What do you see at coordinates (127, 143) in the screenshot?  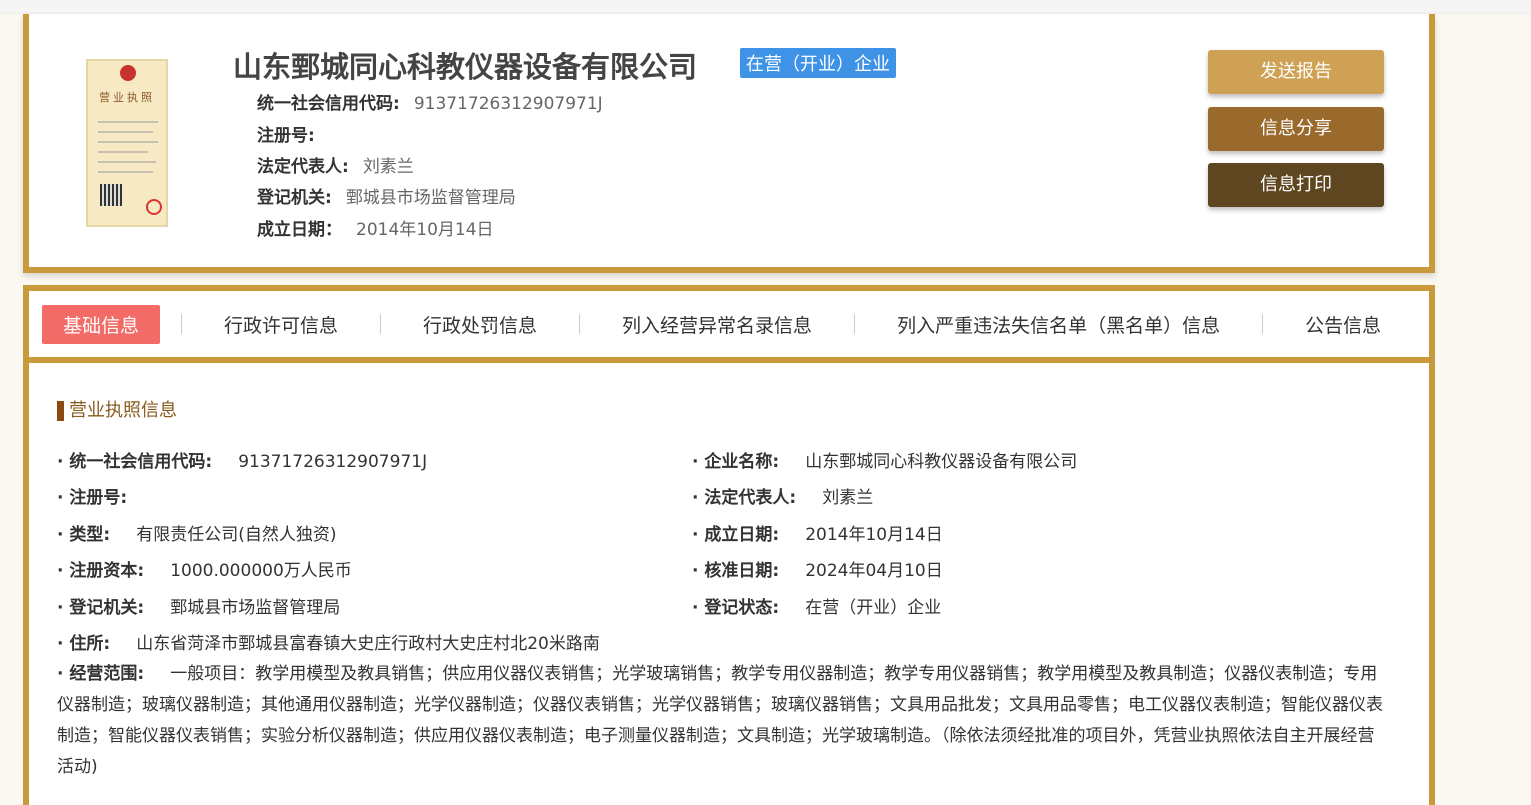 I see `business-license-image: 营业执照` at bounding box center [127, 143].